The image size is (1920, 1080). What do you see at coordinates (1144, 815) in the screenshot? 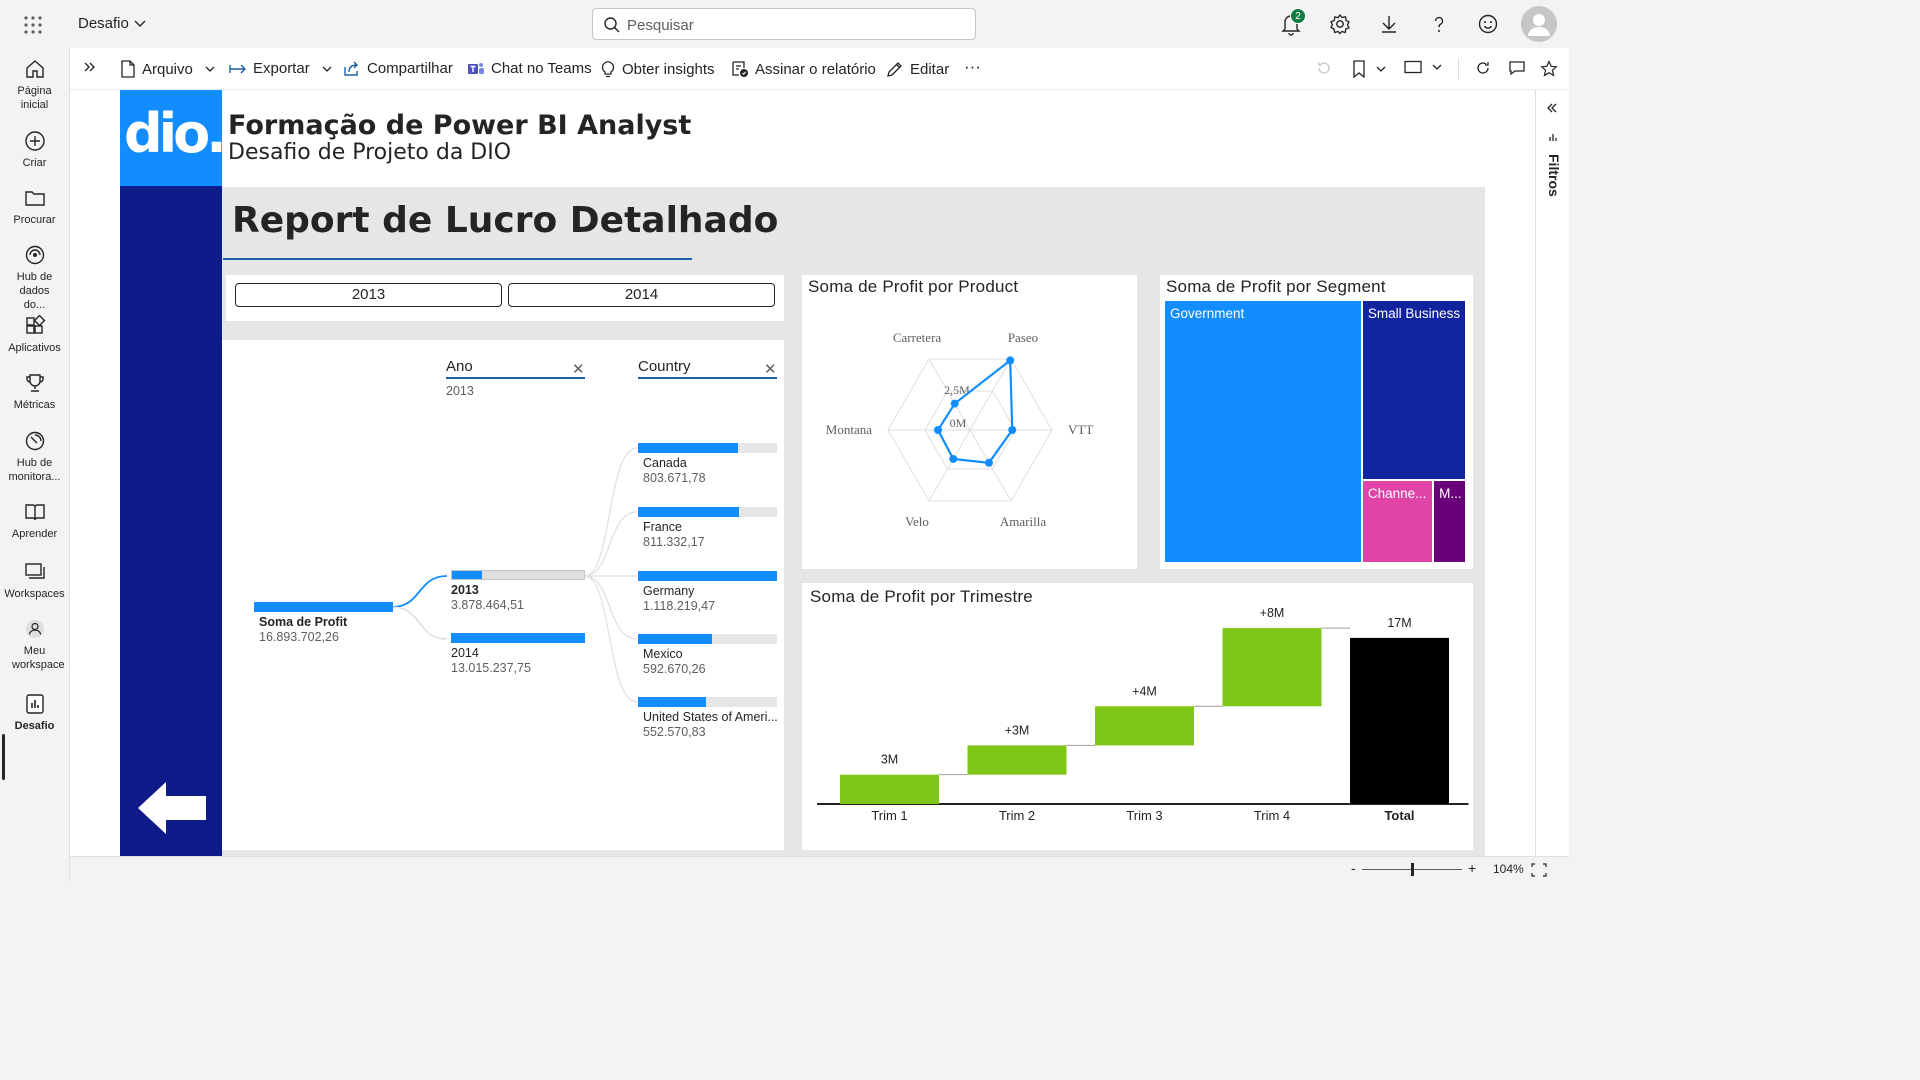
I see `waterfall-category-label: Trim 3` at bounding box center [1144, 815].